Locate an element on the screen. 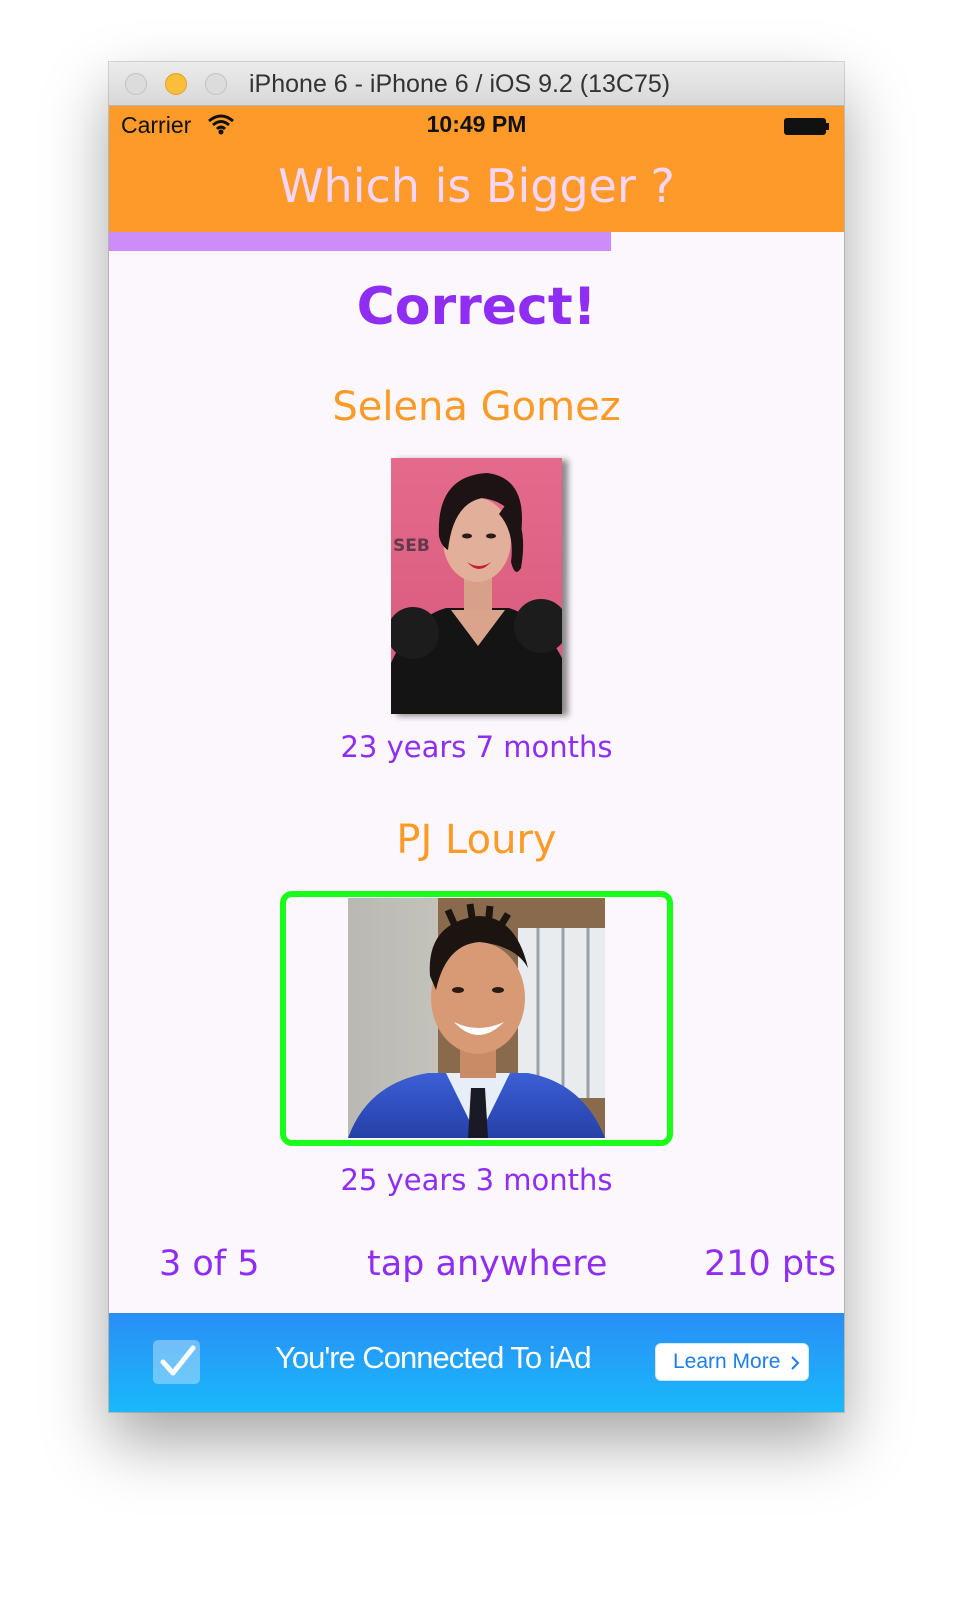 This screenshot has height=1602, width=974. celebrity-2-age: 25 years 3 months is located at coordinates (476, 1180).